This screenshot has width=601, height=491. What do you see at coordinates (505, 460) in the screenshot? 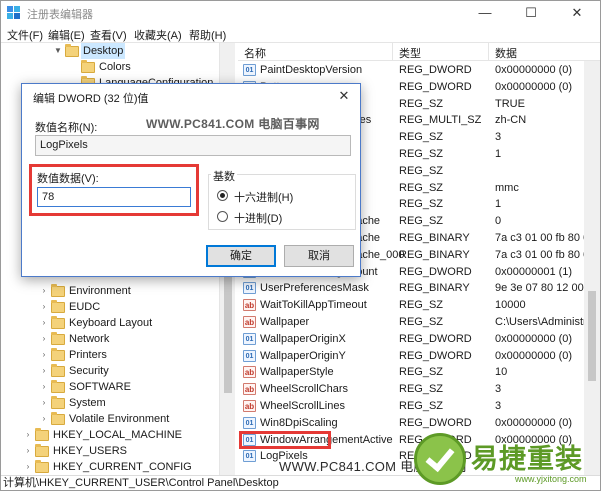
I see `brand-badge: 易捷重装 www.yjxitong.com` at bounding box center [505, 460].